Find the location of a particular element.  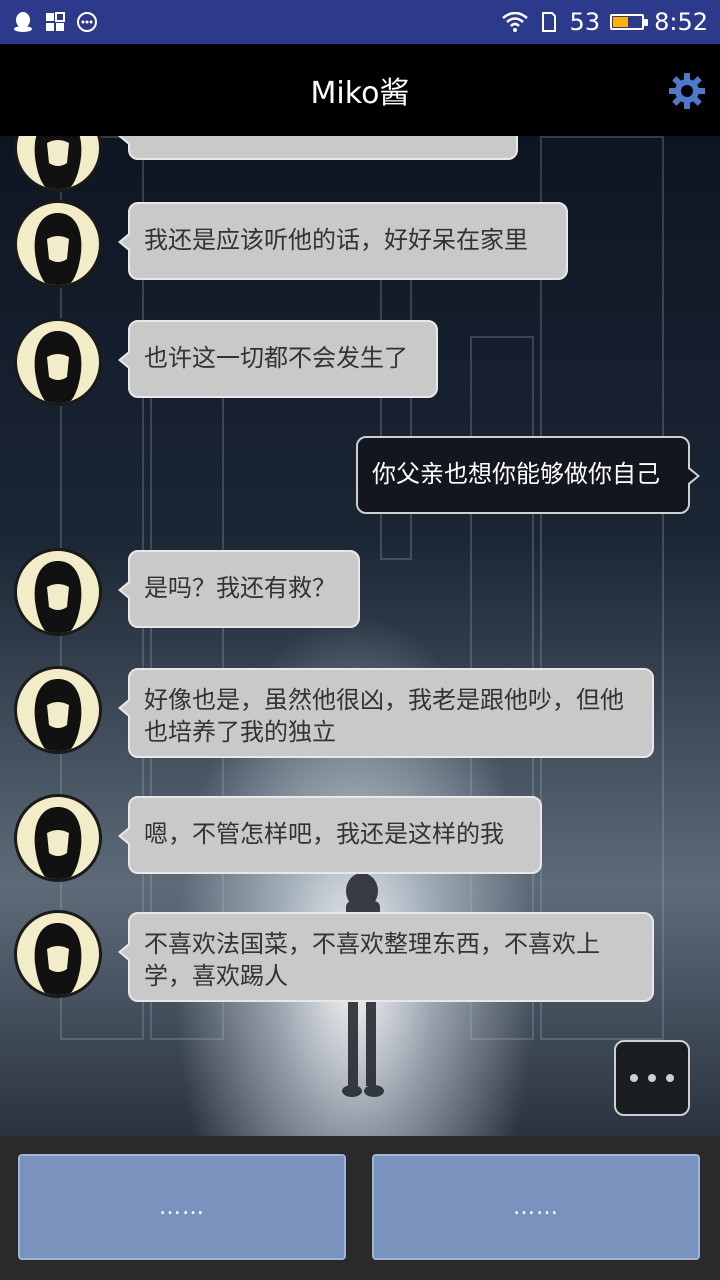

messages-icon is located at coordinates (87, 22).